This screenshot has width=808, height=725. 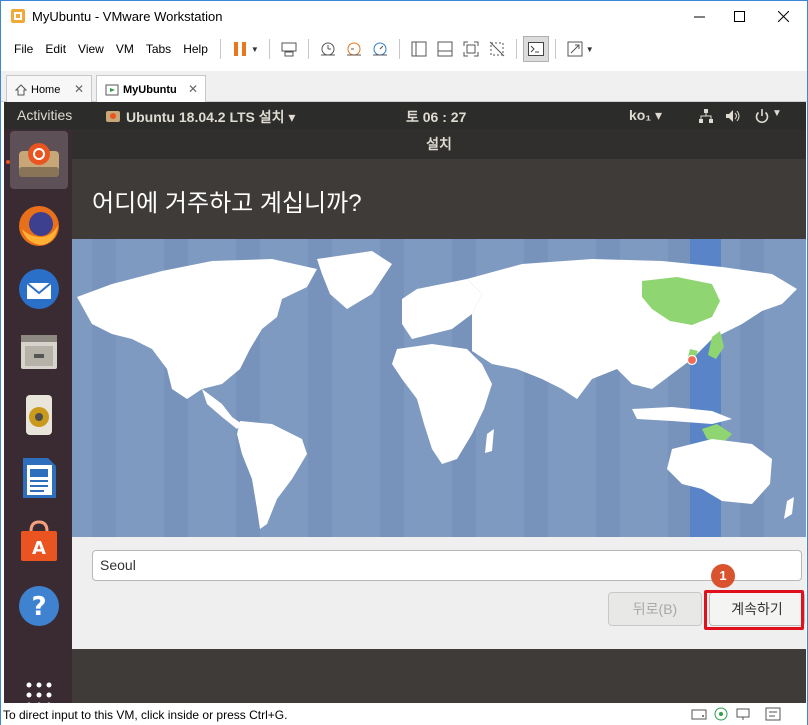 What do you see at coordinates (39, 548) in the screenshot?
I see `svg-text: A` at bounding box center [39, 548].